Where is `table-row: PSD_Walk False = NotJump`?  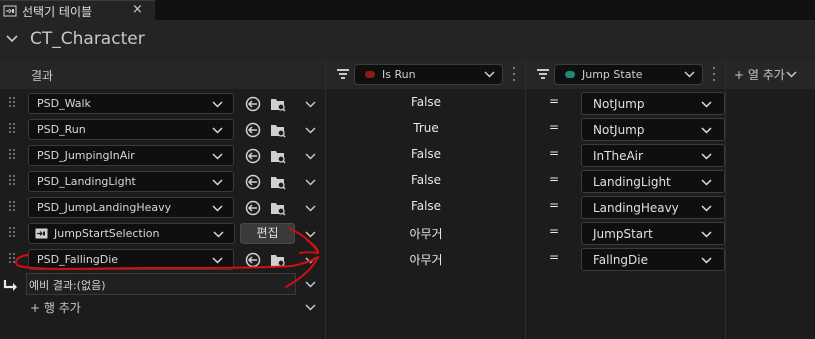 table-row: PSD_Walk False = NotJump is located at coordinates (407, 104).